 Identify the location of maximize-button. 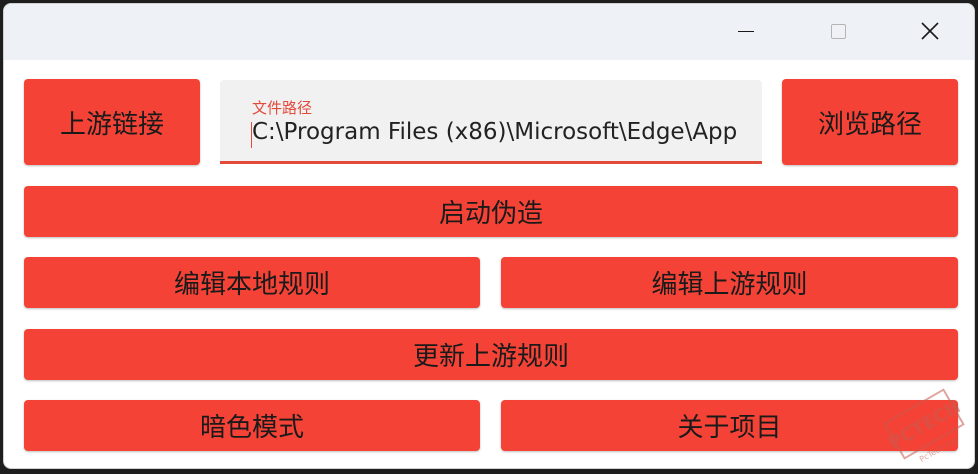
(838, 31).